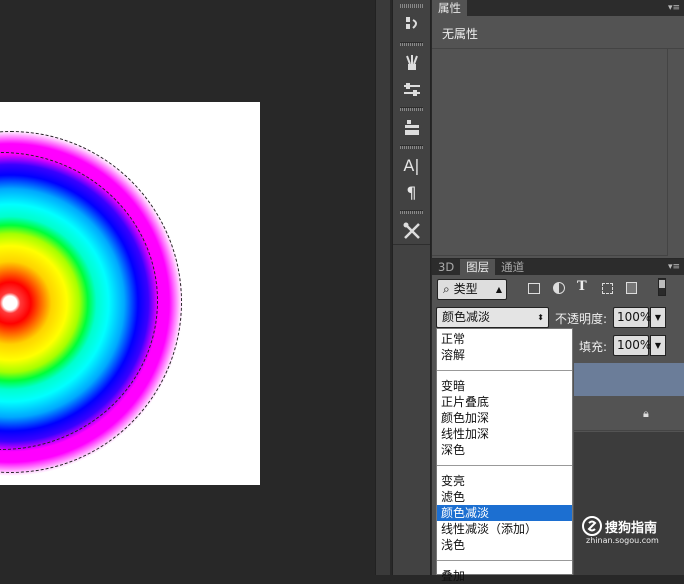  Describe the element at coordinates (658, 345) in the screenshot. I see `fill-dropdown-button: ▼` at that location.